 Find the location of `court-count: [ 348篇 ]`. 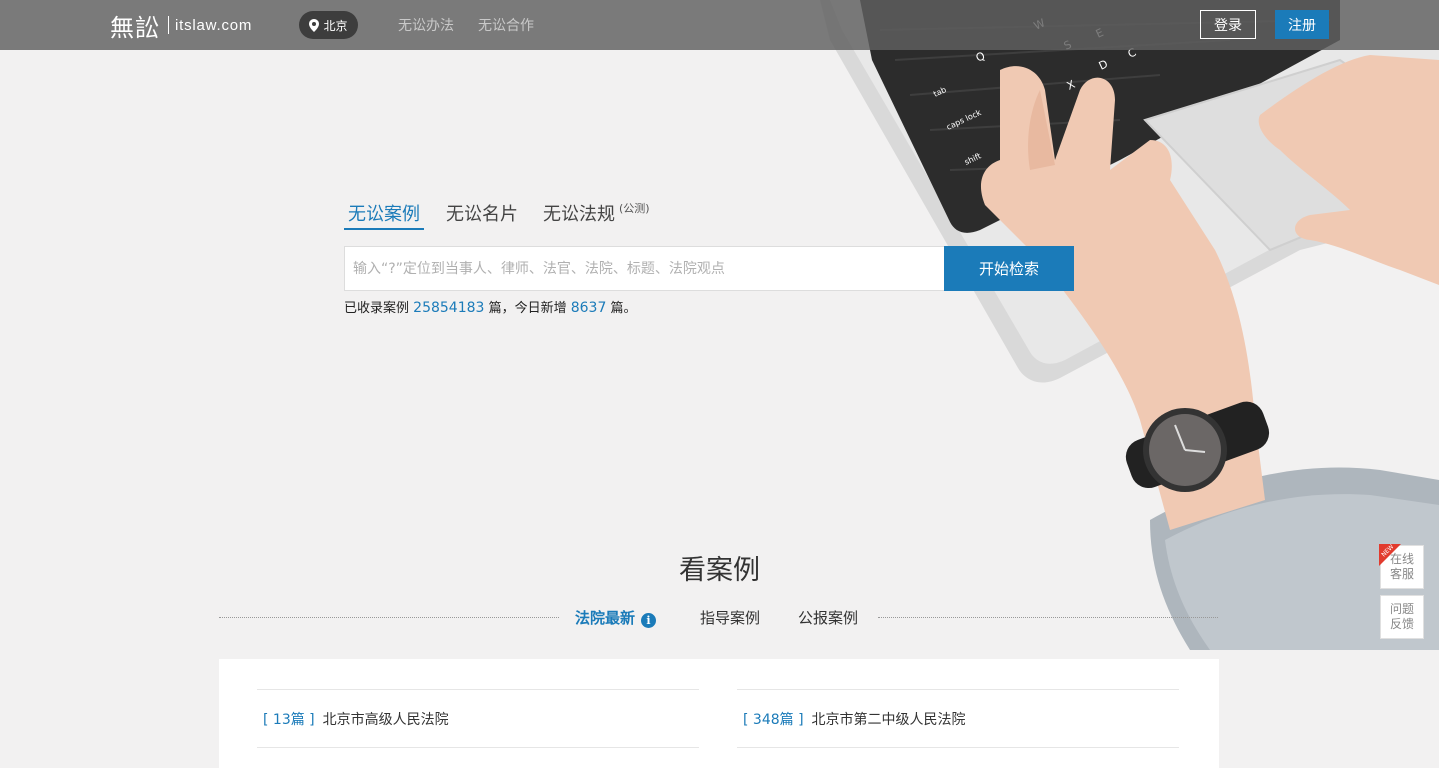

court-count: [ 348篇 ] is located at coordinates (773, 719).